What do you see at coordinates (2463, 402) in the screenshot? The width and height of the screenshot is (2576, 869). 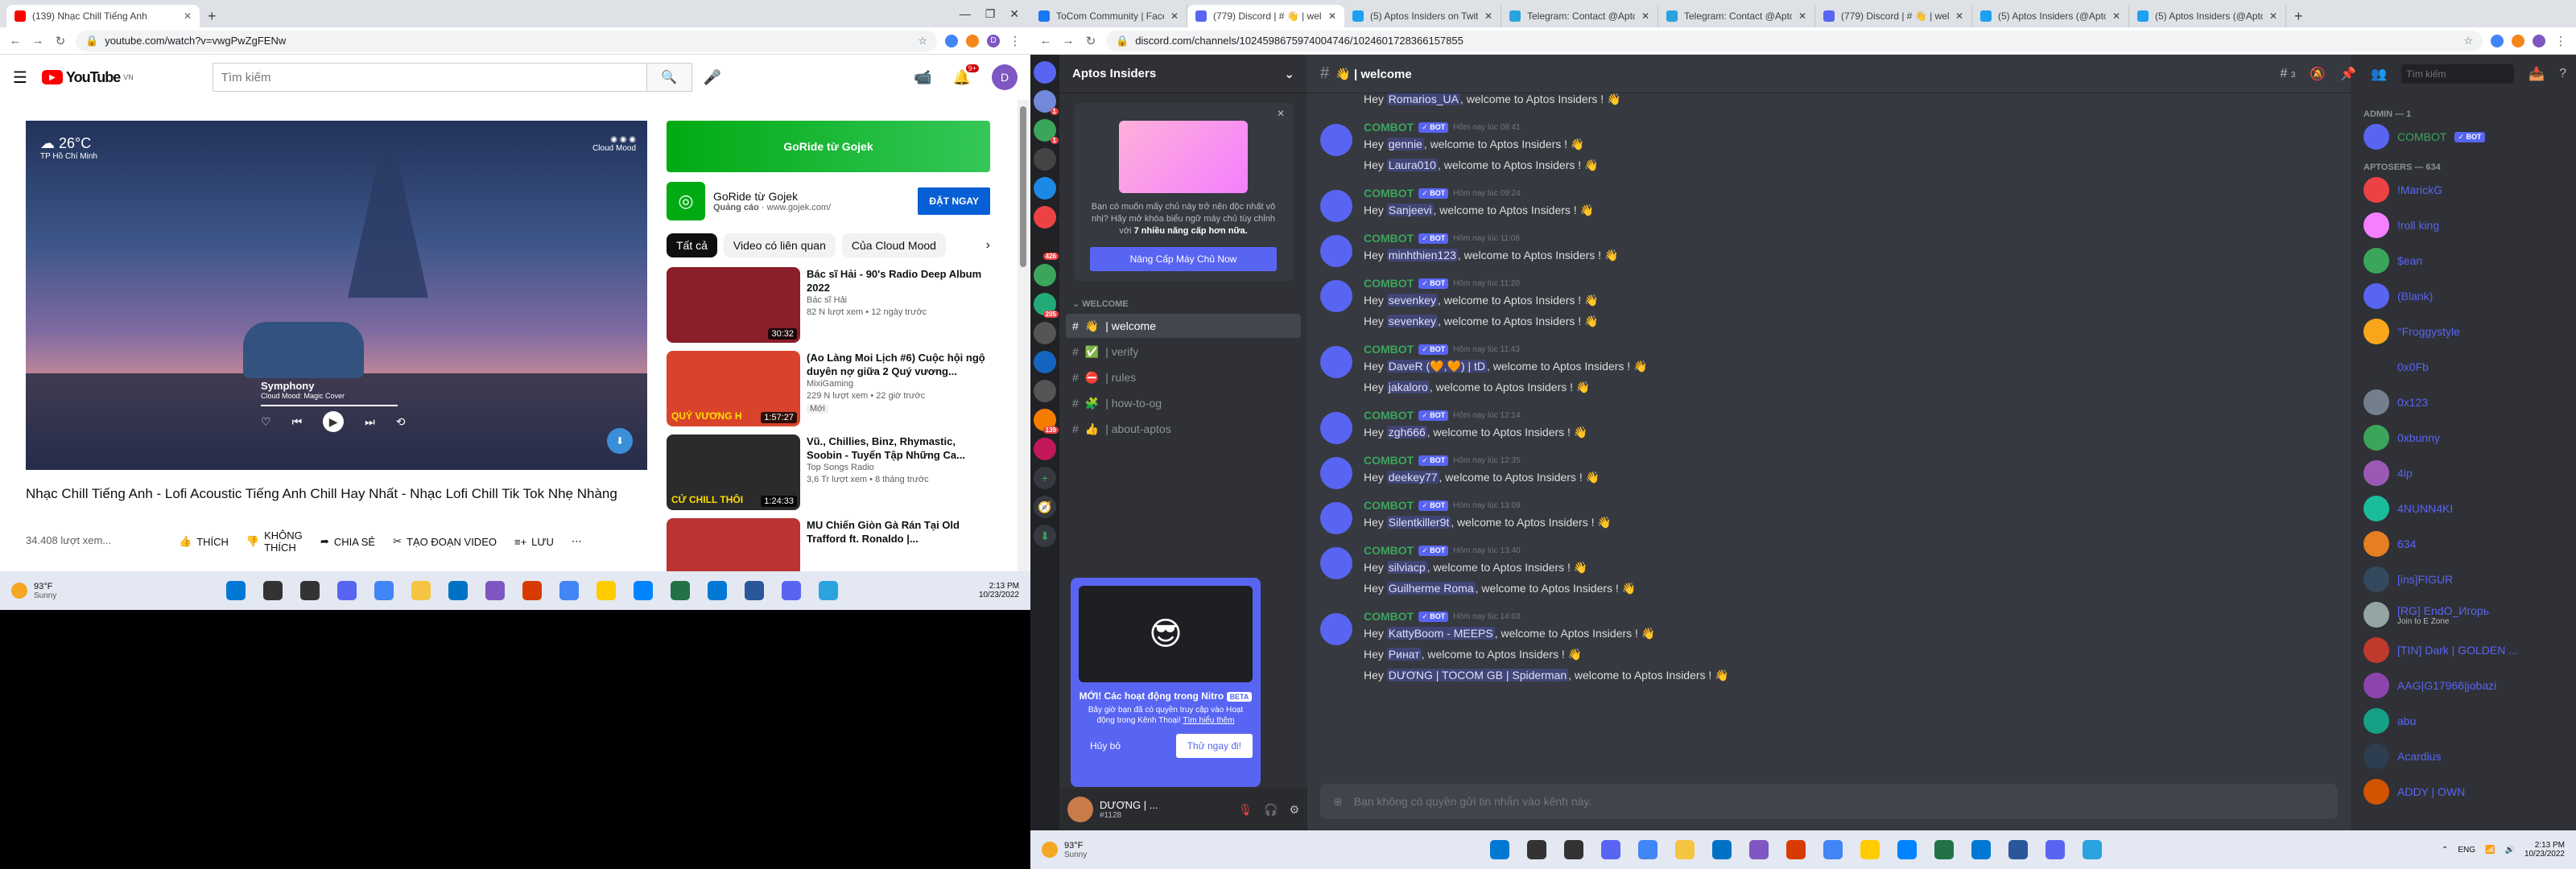 I see `member-item: 0x123` at bounding box center [2463, 402].